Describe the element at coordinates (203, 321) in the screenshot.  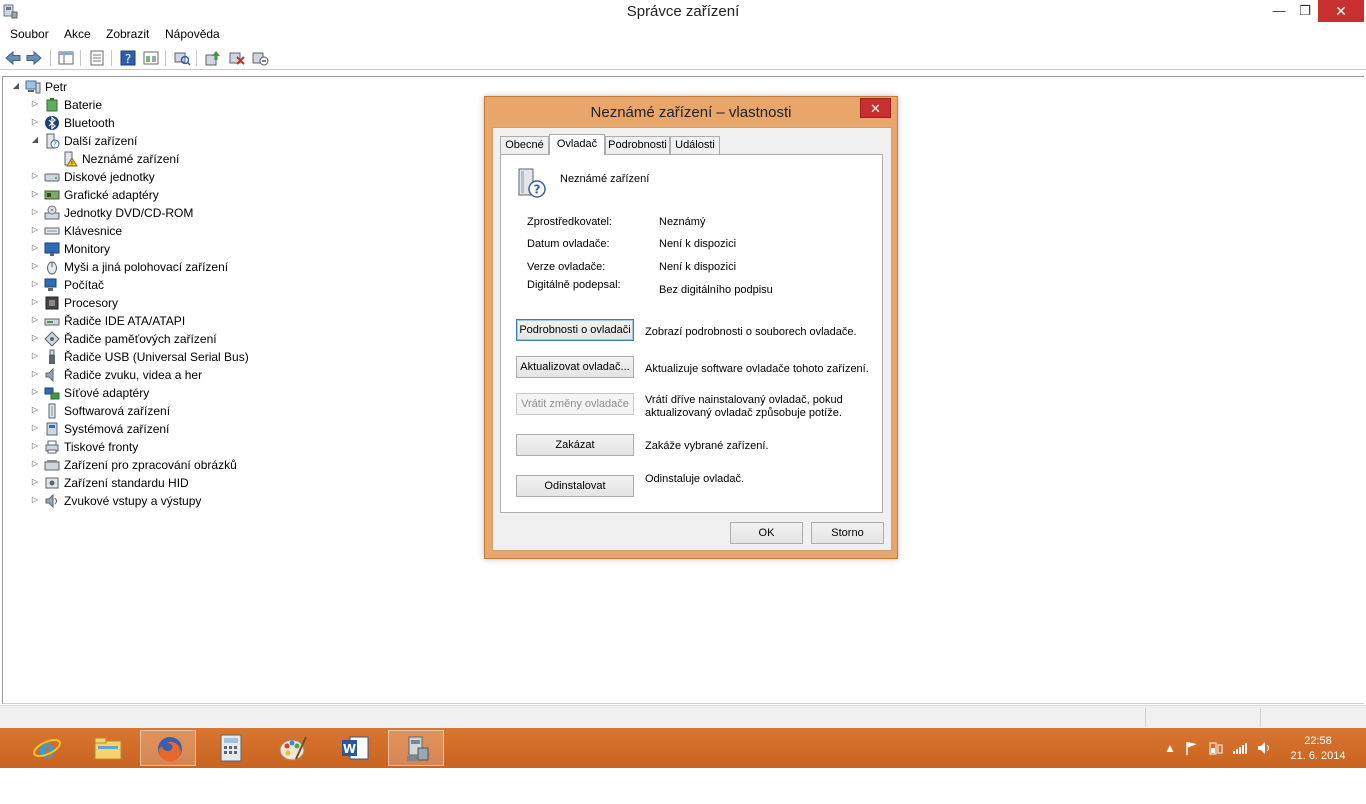
I see `tree-category: ▷ Řadiče IDE ATA/ATAPI` at that location.